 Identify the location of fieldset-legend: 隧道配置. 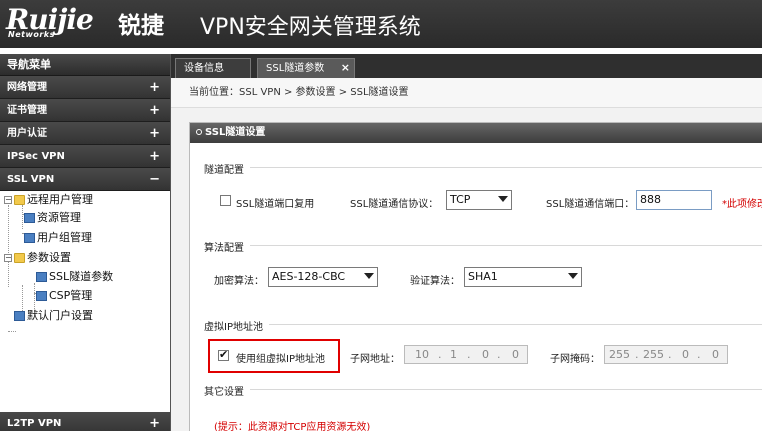
(227, 168).